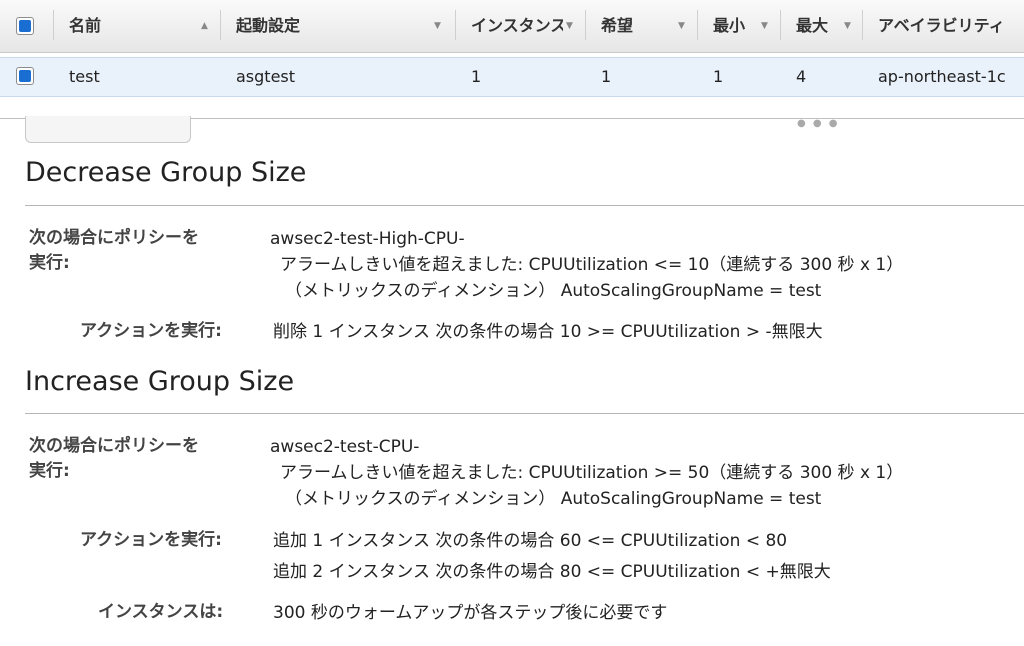 The height and width of the screenshot is (646, 1024). Describe the element at coordinates (331, 26) in the screenshot. I see `column-header-launch-config: 起動設定` at that location.